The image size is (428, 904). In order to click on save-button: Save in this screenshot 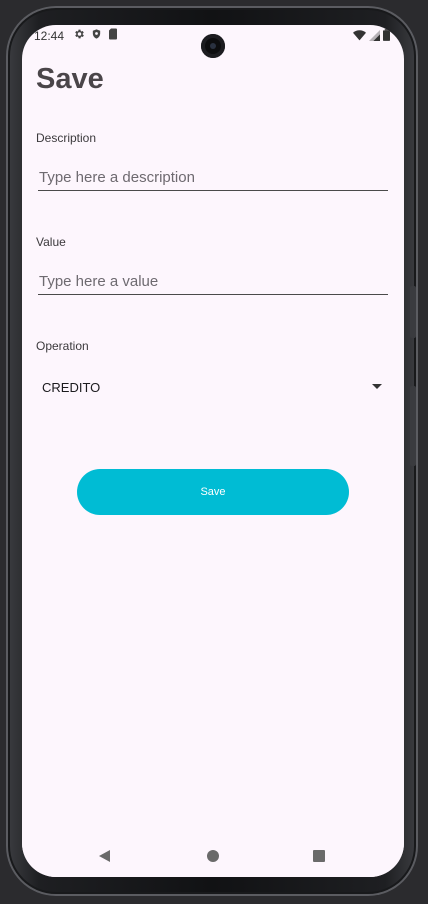, I will do `click(213, 492)`.